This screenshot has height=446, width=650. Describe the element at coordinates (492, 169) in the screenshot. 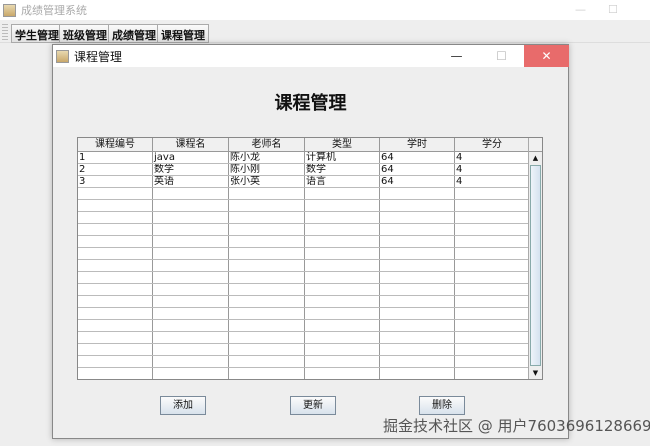

I see `table-cell: 4` at that location.